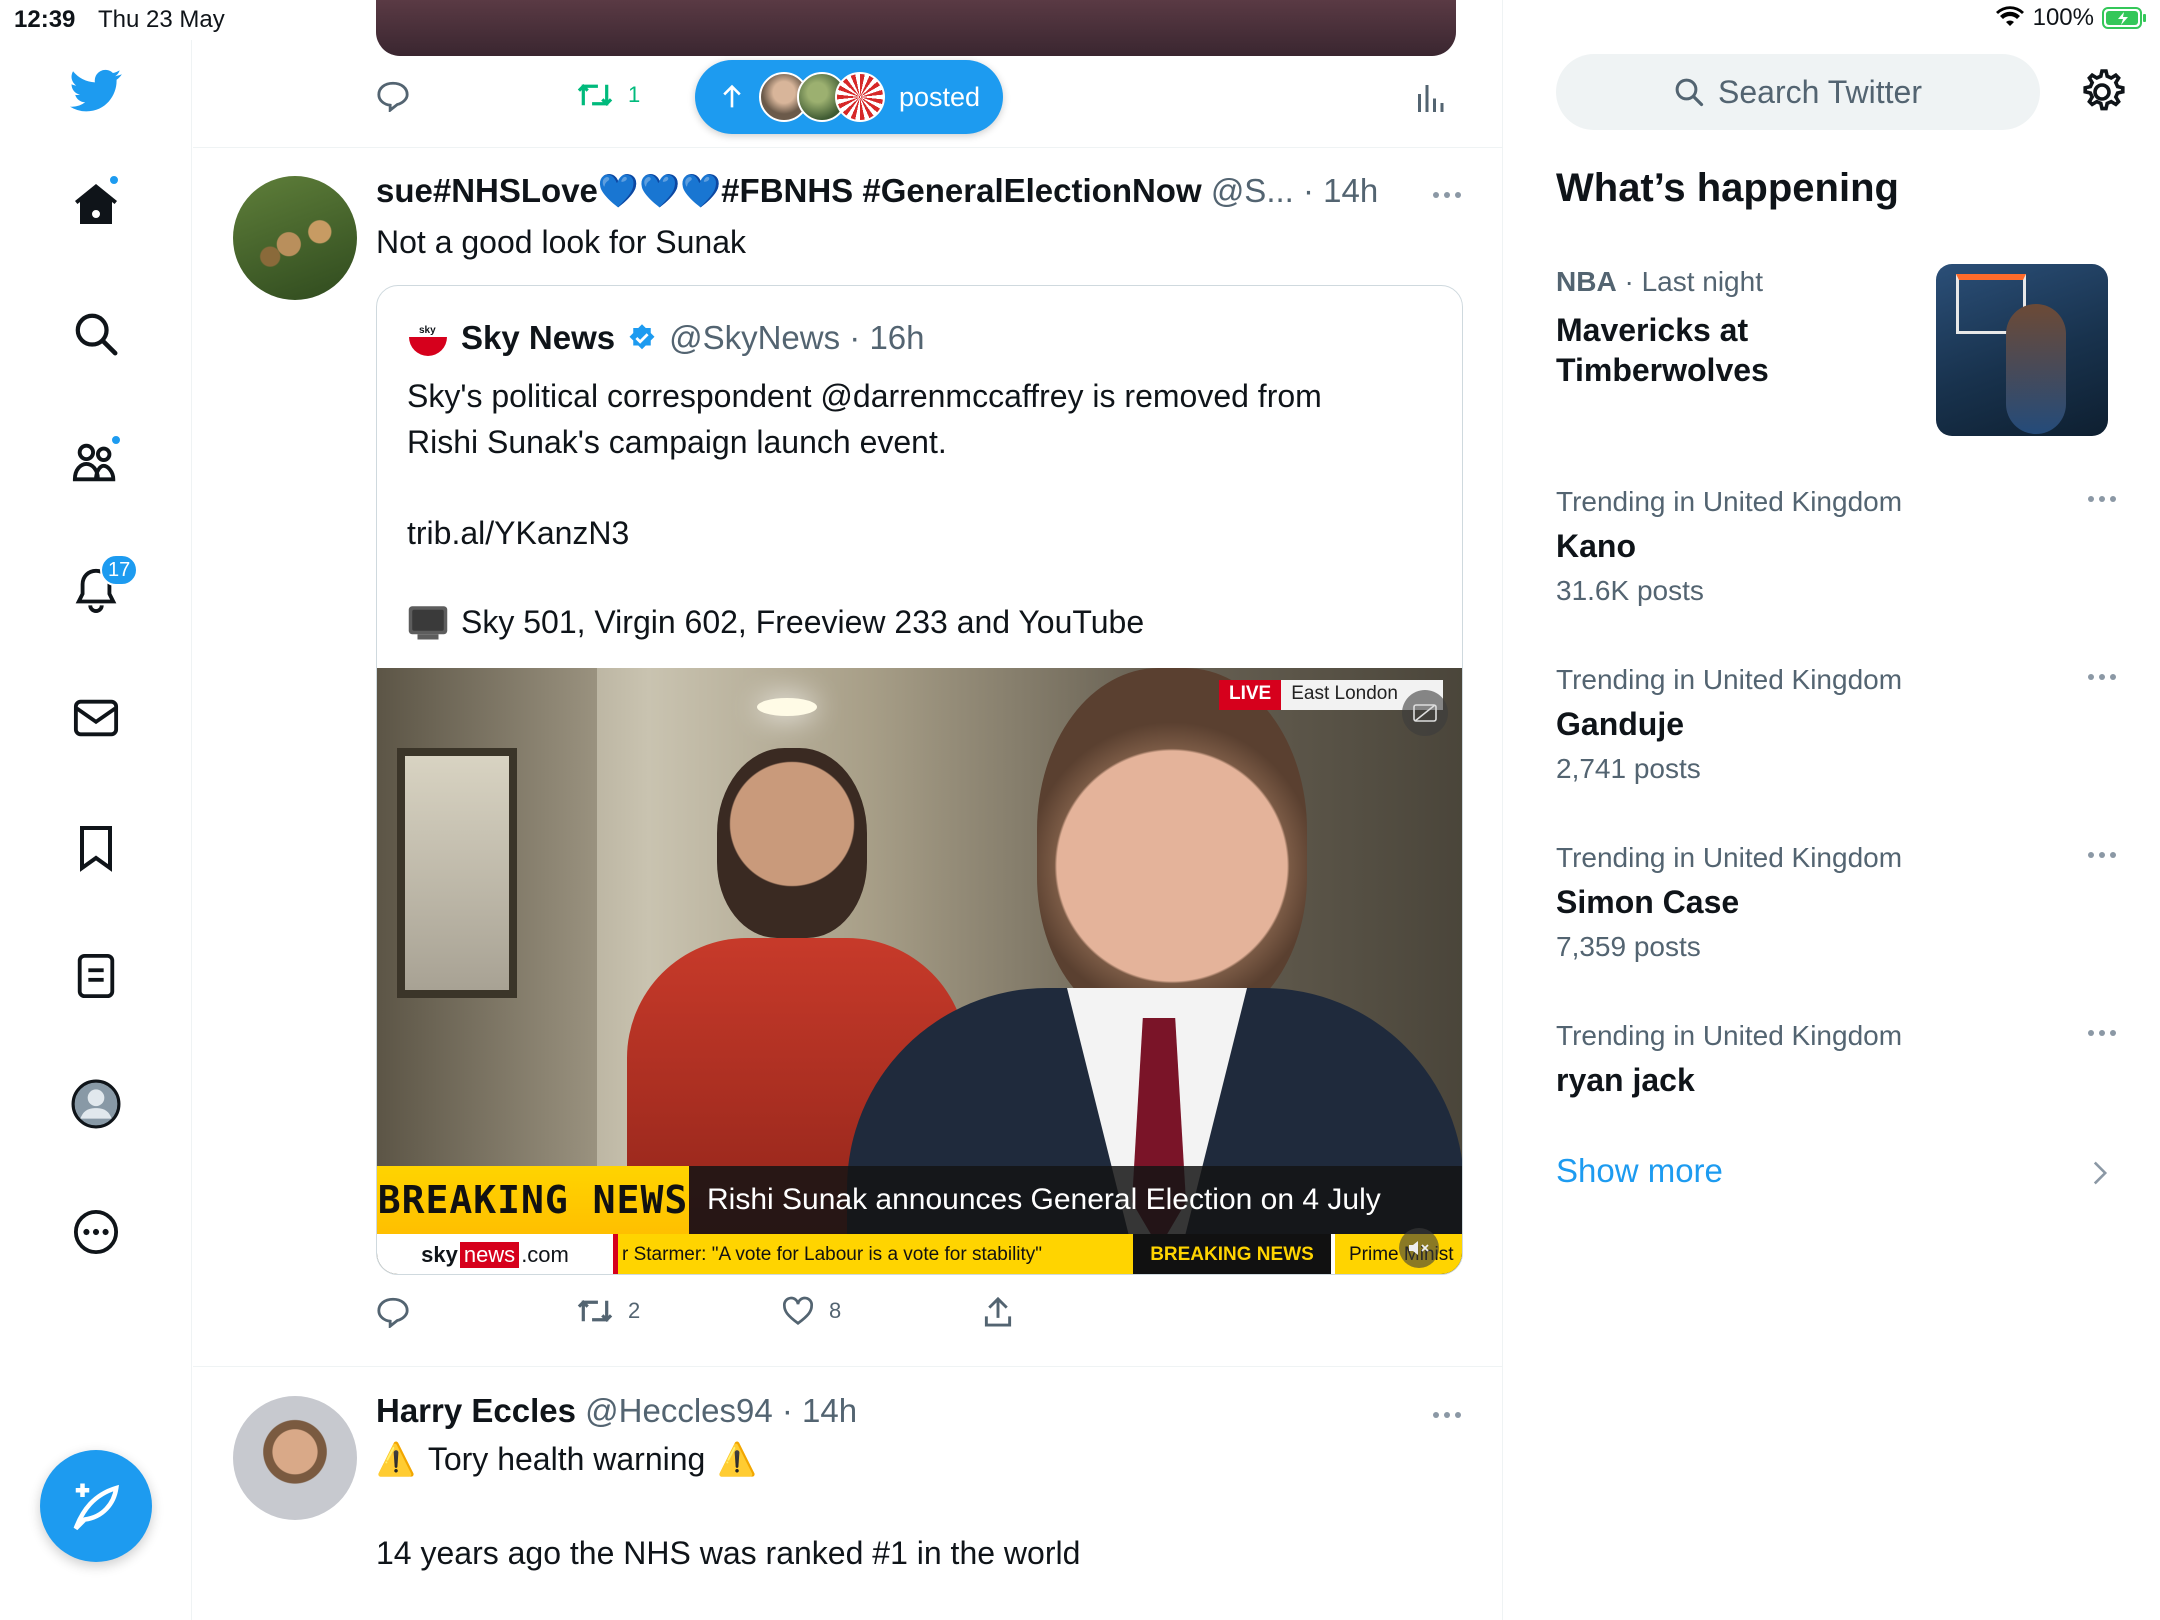 The image size is (2160, 1620). What do you see at coordinates (642, 337) in the screenshot?
I see `verified-badge-icon` at bounding box center [642, 337].